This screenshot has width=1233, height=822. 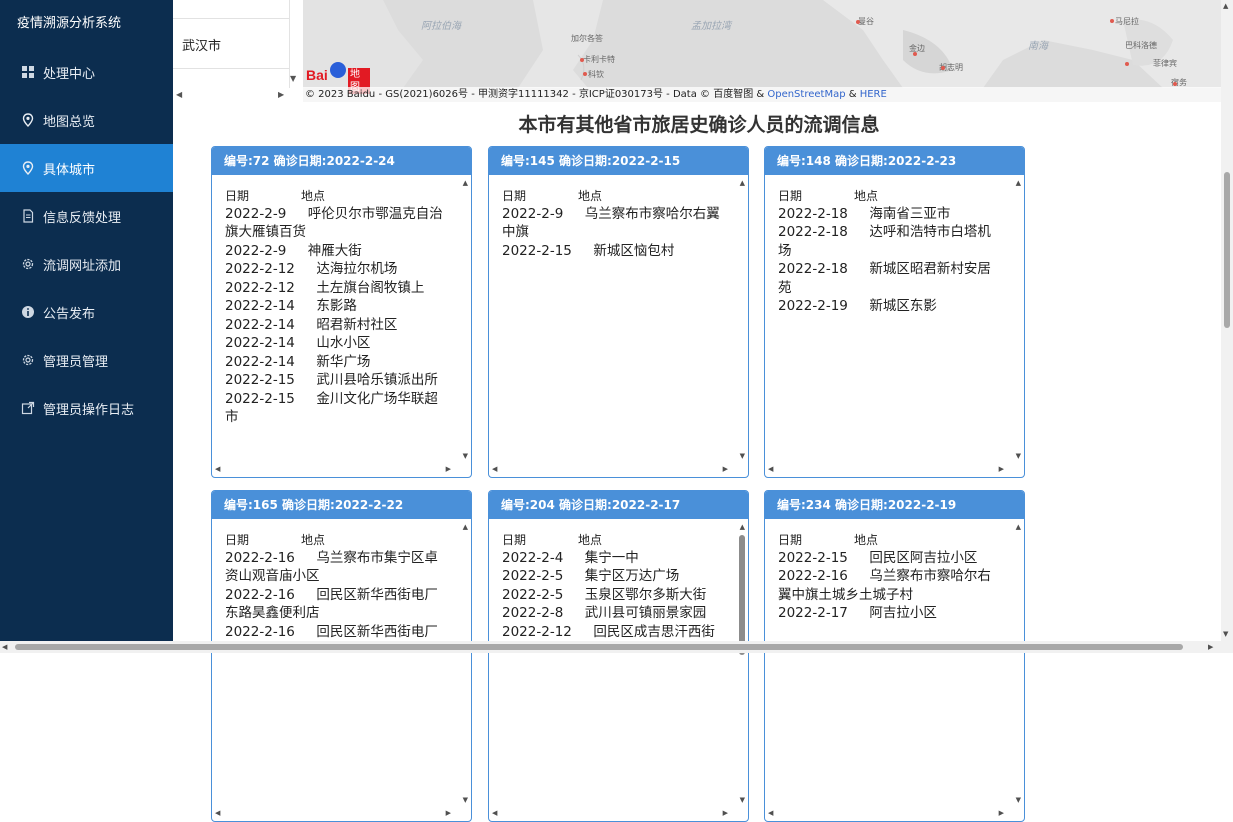 What do you see at coordinates (336, 343) in the screenshot?
I see `itinerary-row: 2022-2-14 山水小区` at bounding box center [336, 343].